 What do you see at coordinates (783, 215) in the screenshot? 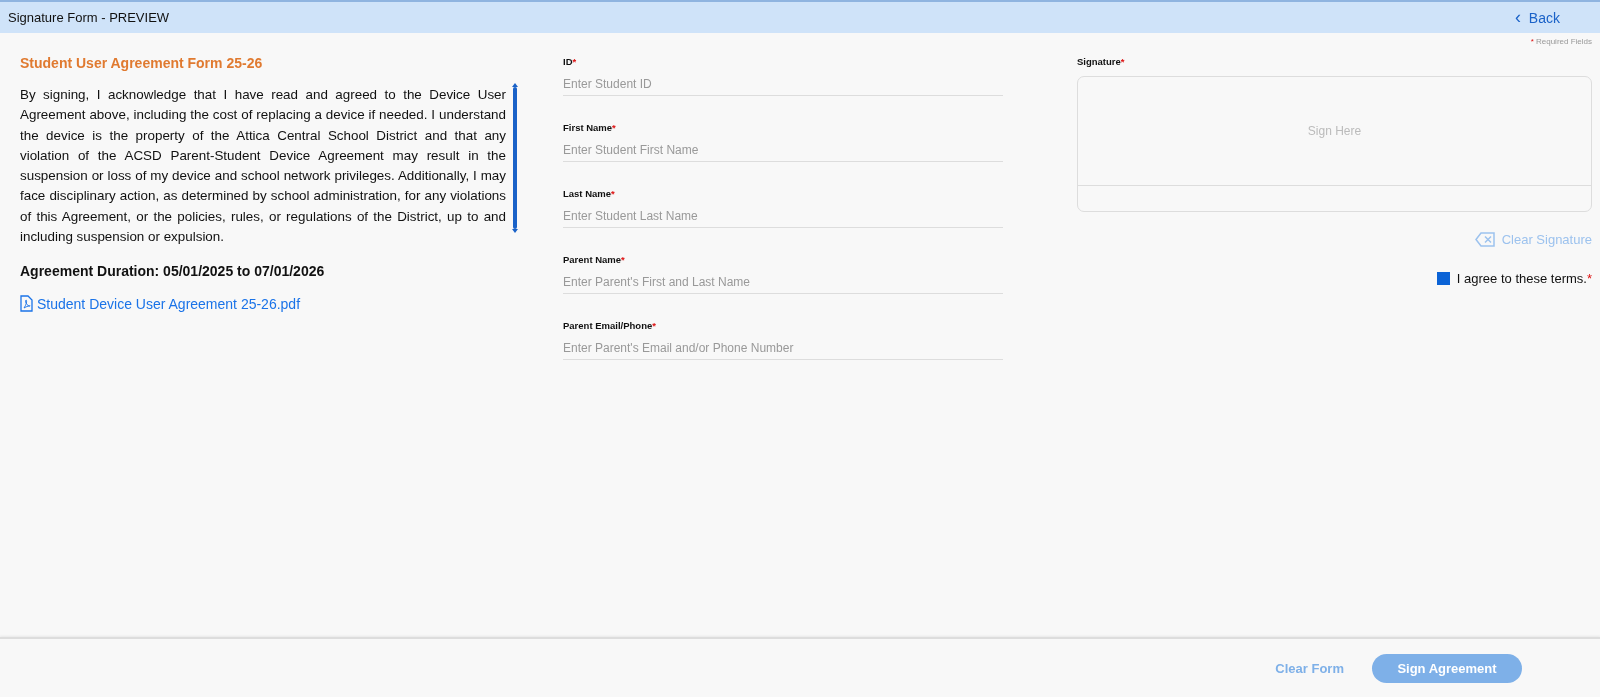
I see `input-field: Enter Student Last Name` at bounding box center [783, 215].